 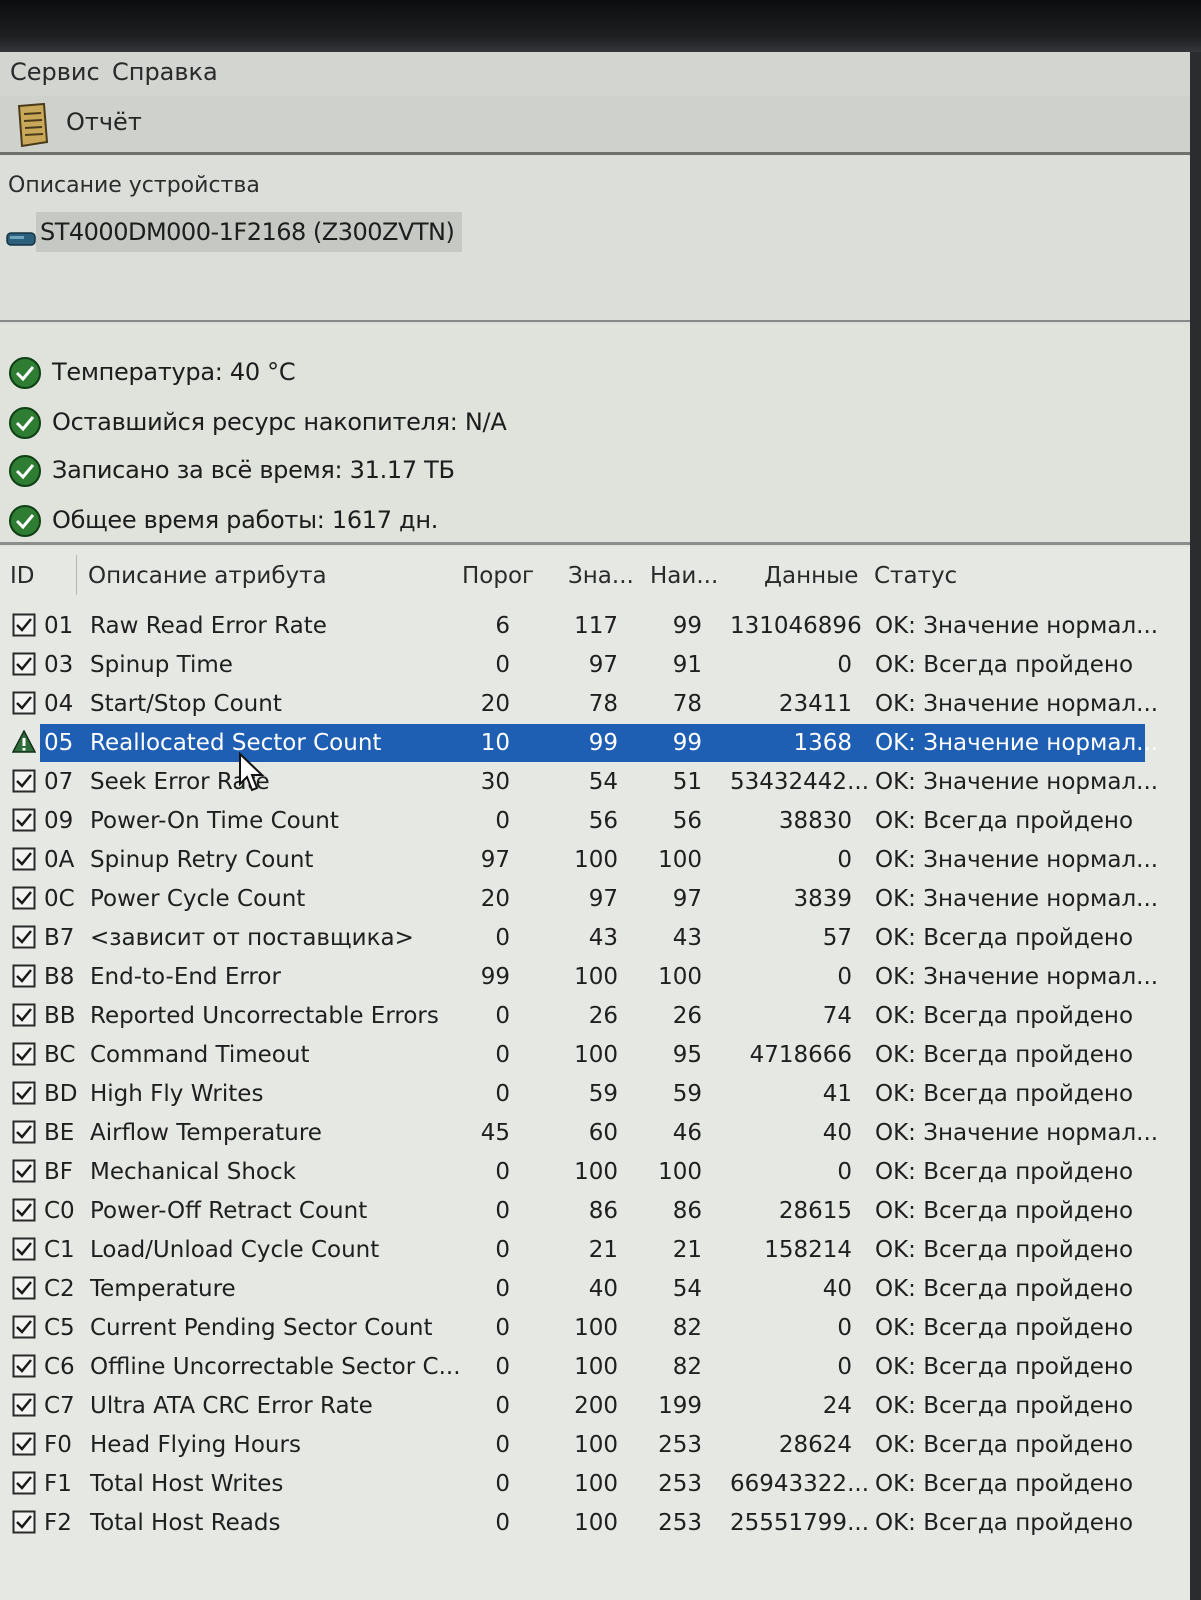 I want to click on menu-service: Сервис, so click(x=55, y=72).